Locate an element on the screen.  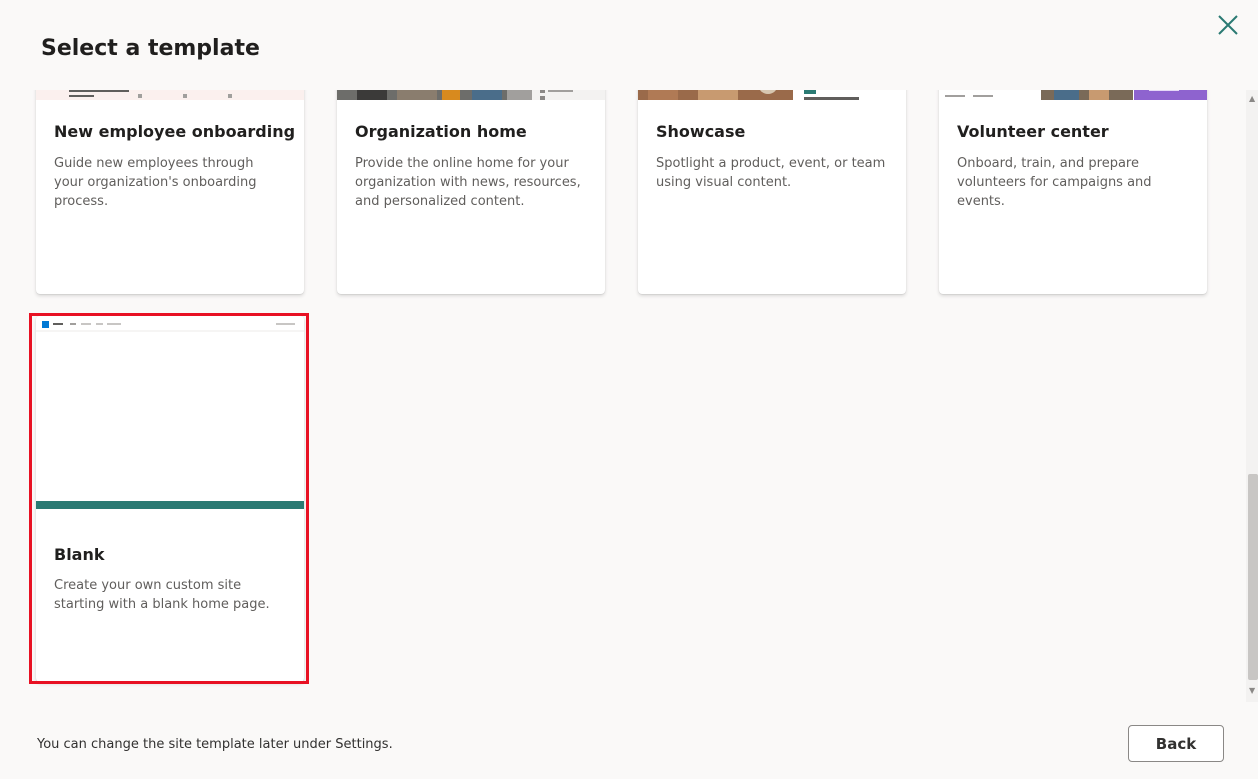
dialog-title: Select a template is located at coordinates (150, 48).